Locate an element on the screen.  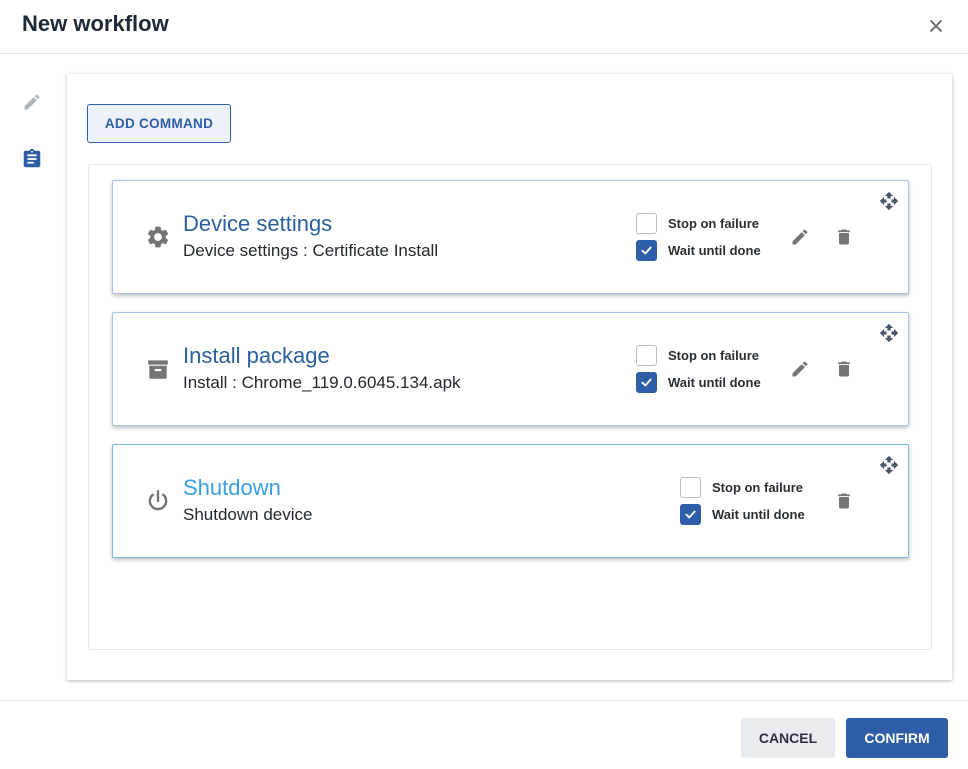
dialog-footer: CANCEL CONFIRM is located at coordinates (484, 734).